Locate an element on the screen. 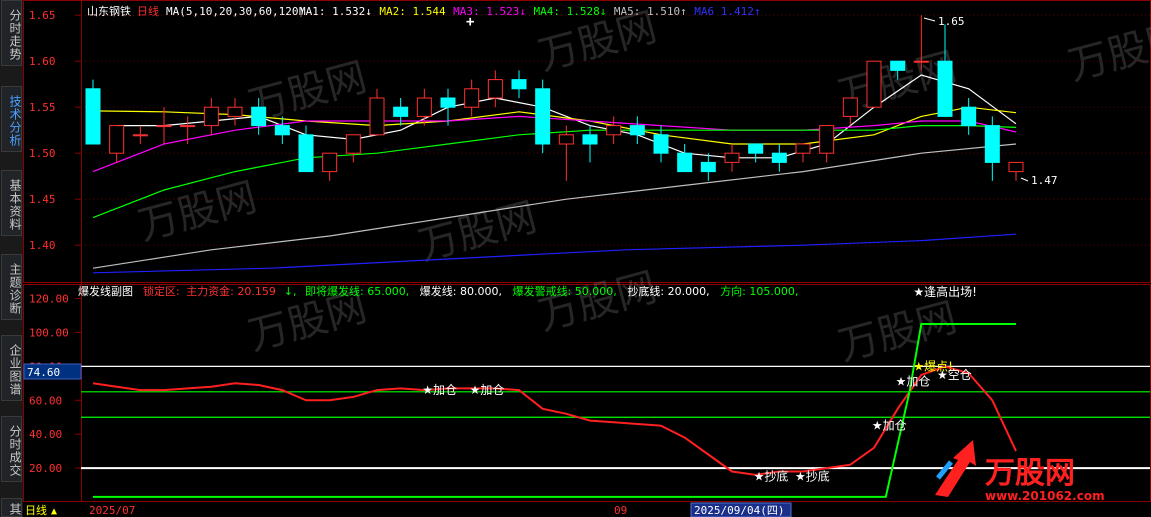  period-triangle-icon: ▲ is located at coordinates (54, 511).